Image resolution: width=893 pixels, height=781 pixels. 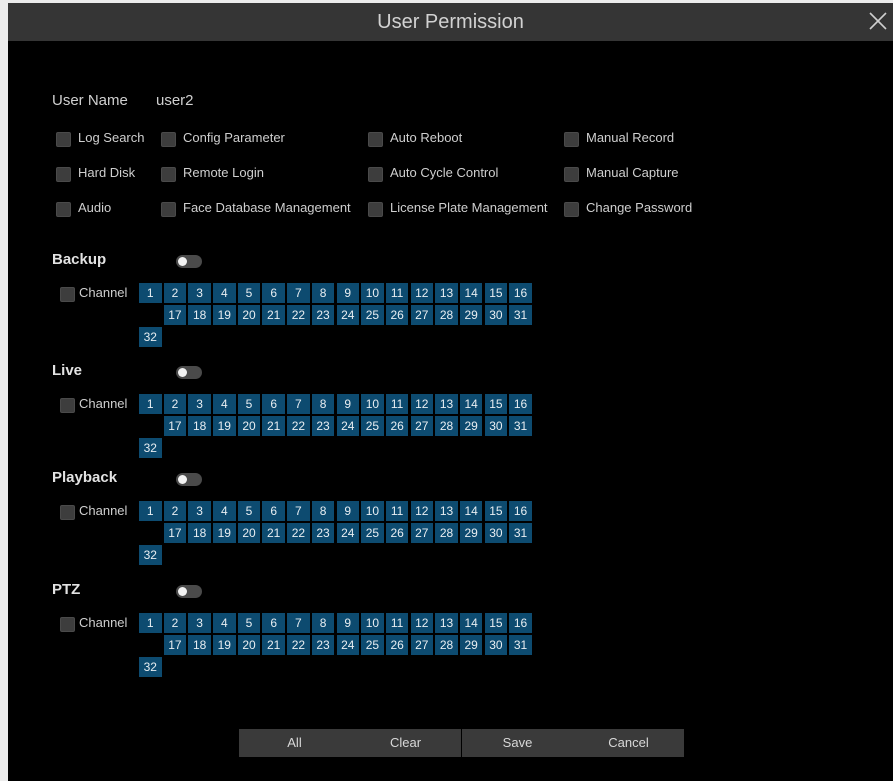 What do you see at coordinates (273, 533) in the screenshot?
I see `playback-channel-21: 21` at bounding box center [273, 533].